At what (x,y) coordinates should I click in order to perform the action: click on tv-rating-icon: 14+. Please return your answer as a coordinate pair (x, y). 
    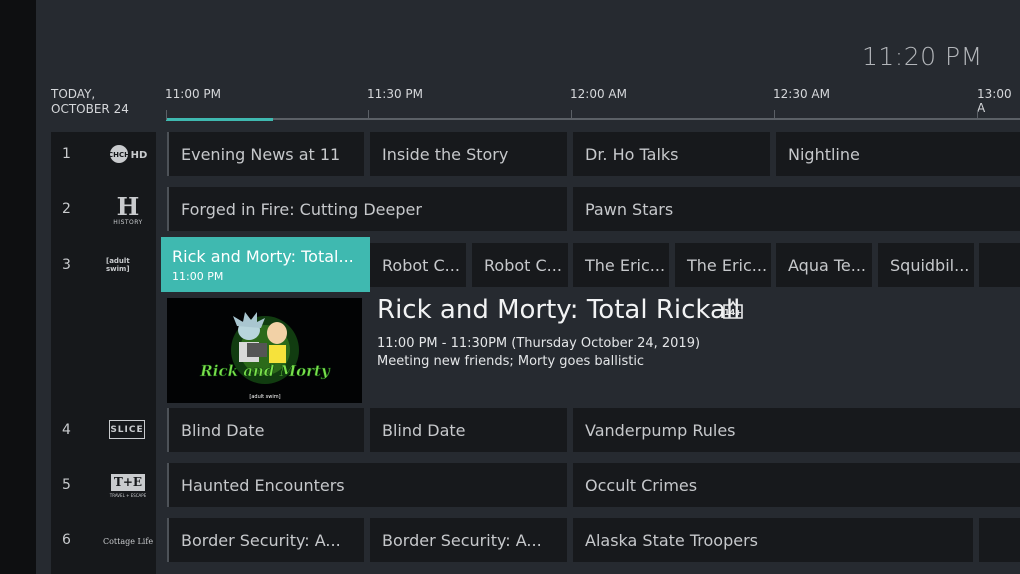
    Looking at the image, I should click on (733, 312).